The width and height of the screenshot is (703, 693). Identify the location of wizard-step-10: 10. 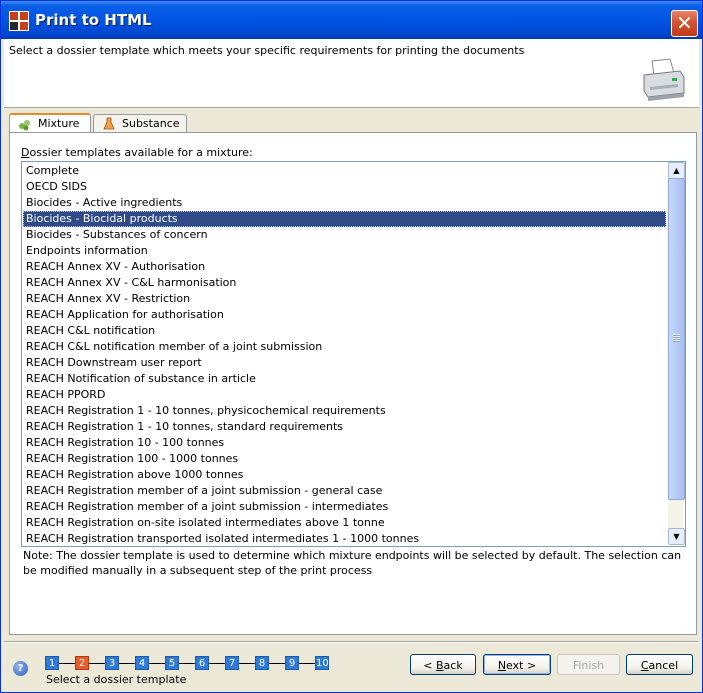
(322, 663).